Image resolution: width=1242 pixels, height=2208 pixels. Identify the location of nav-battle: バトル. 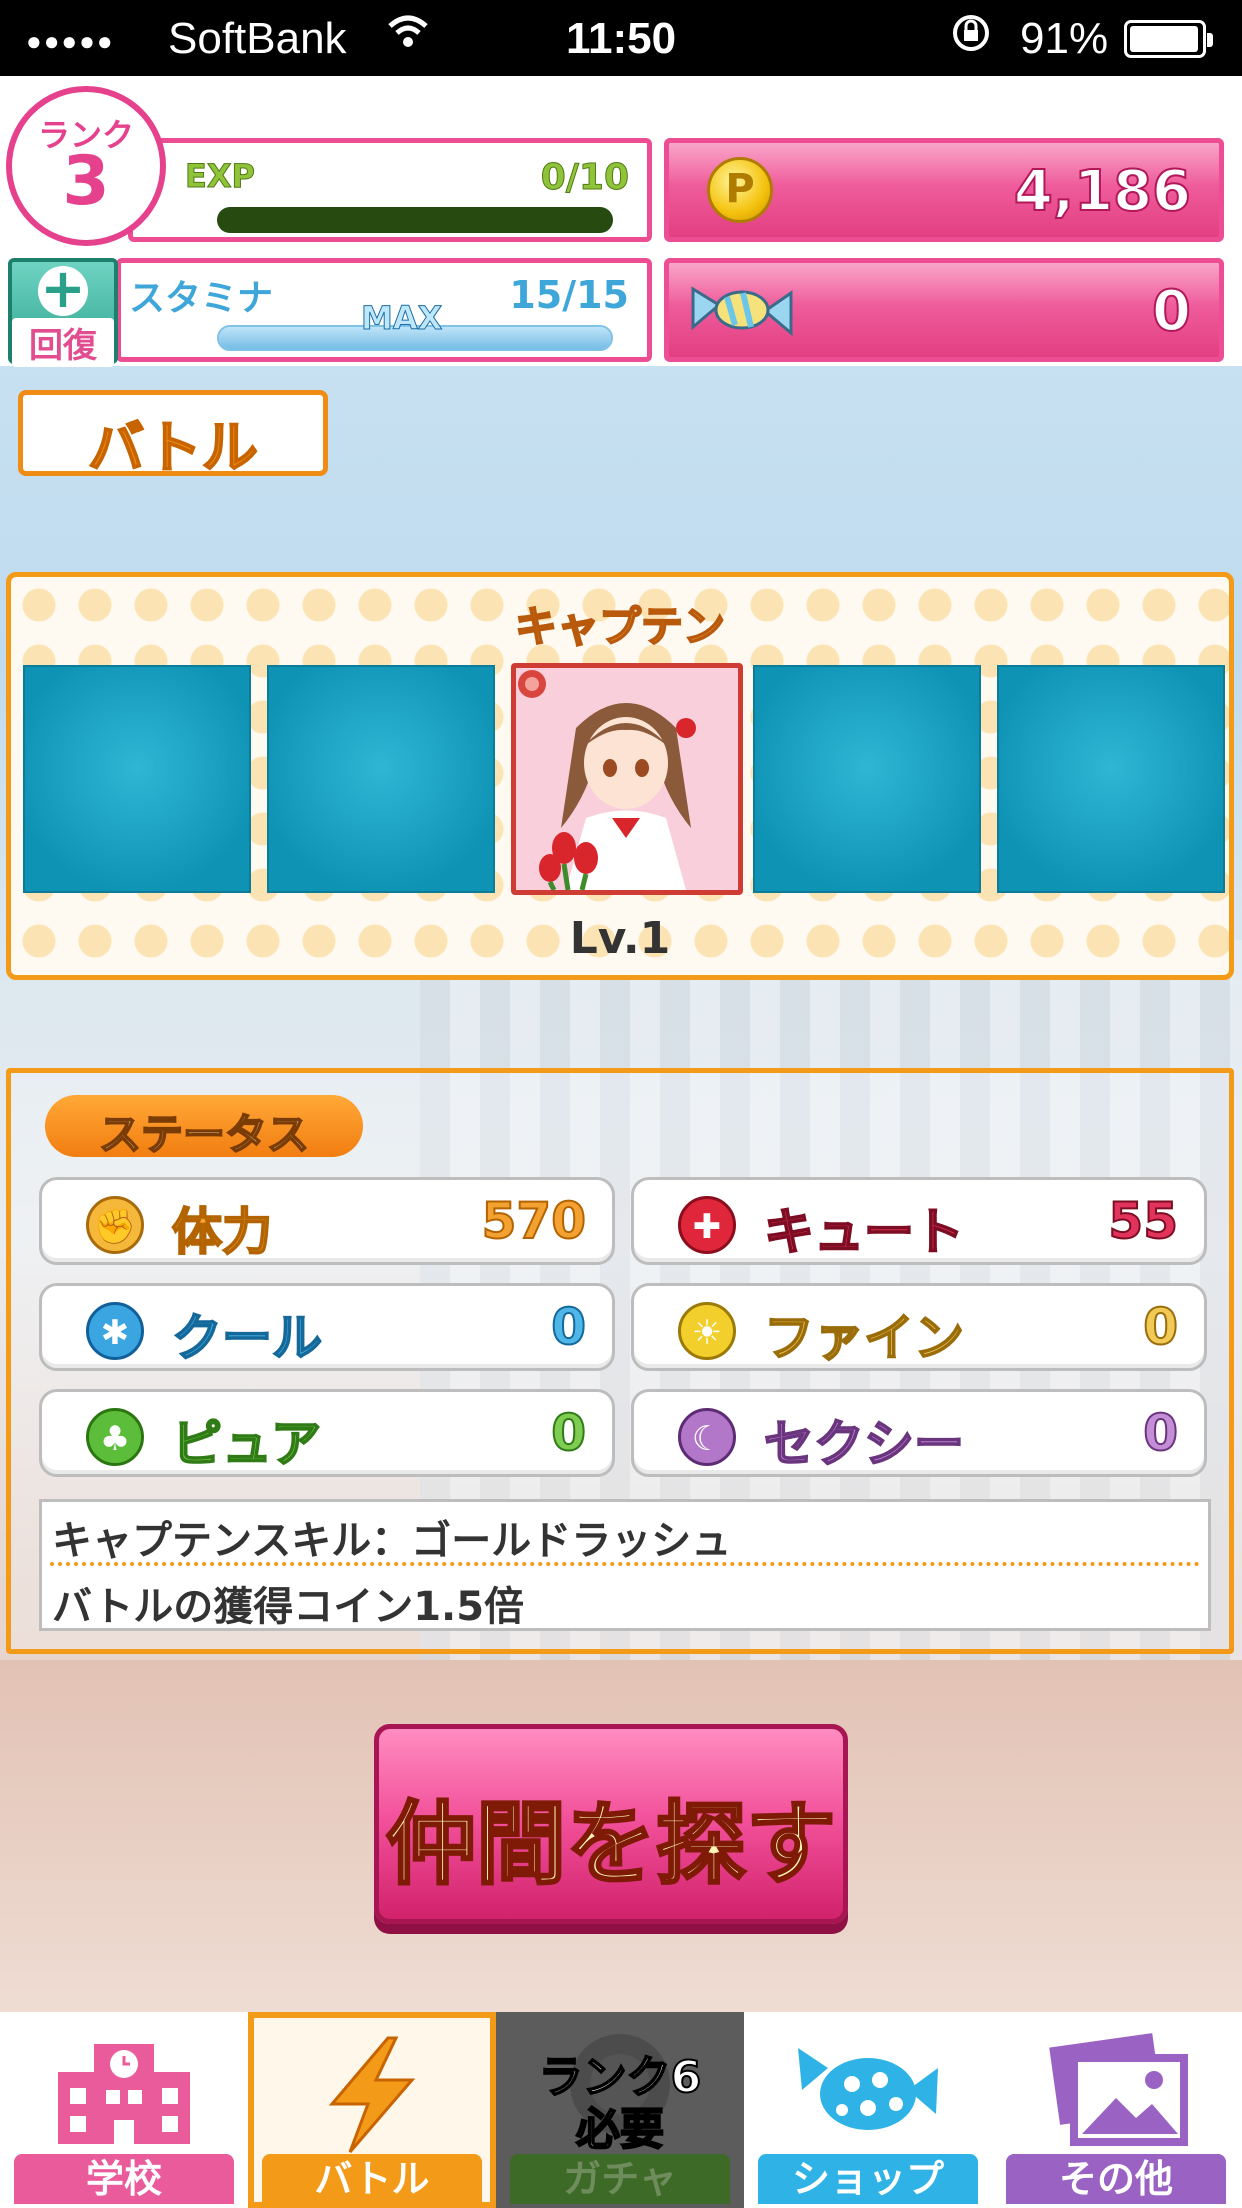
(372, 2110).